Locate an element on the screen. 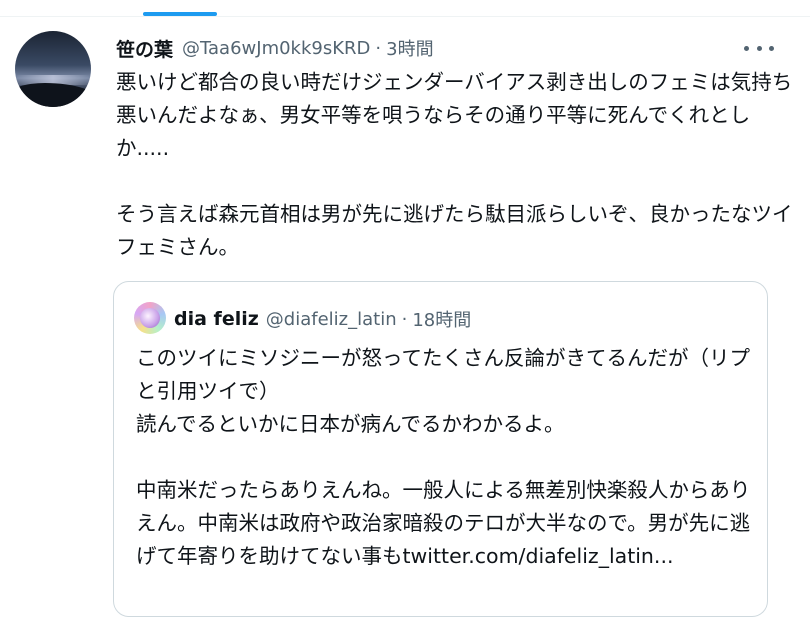  avatar-land is located at coordinates (53, 95).